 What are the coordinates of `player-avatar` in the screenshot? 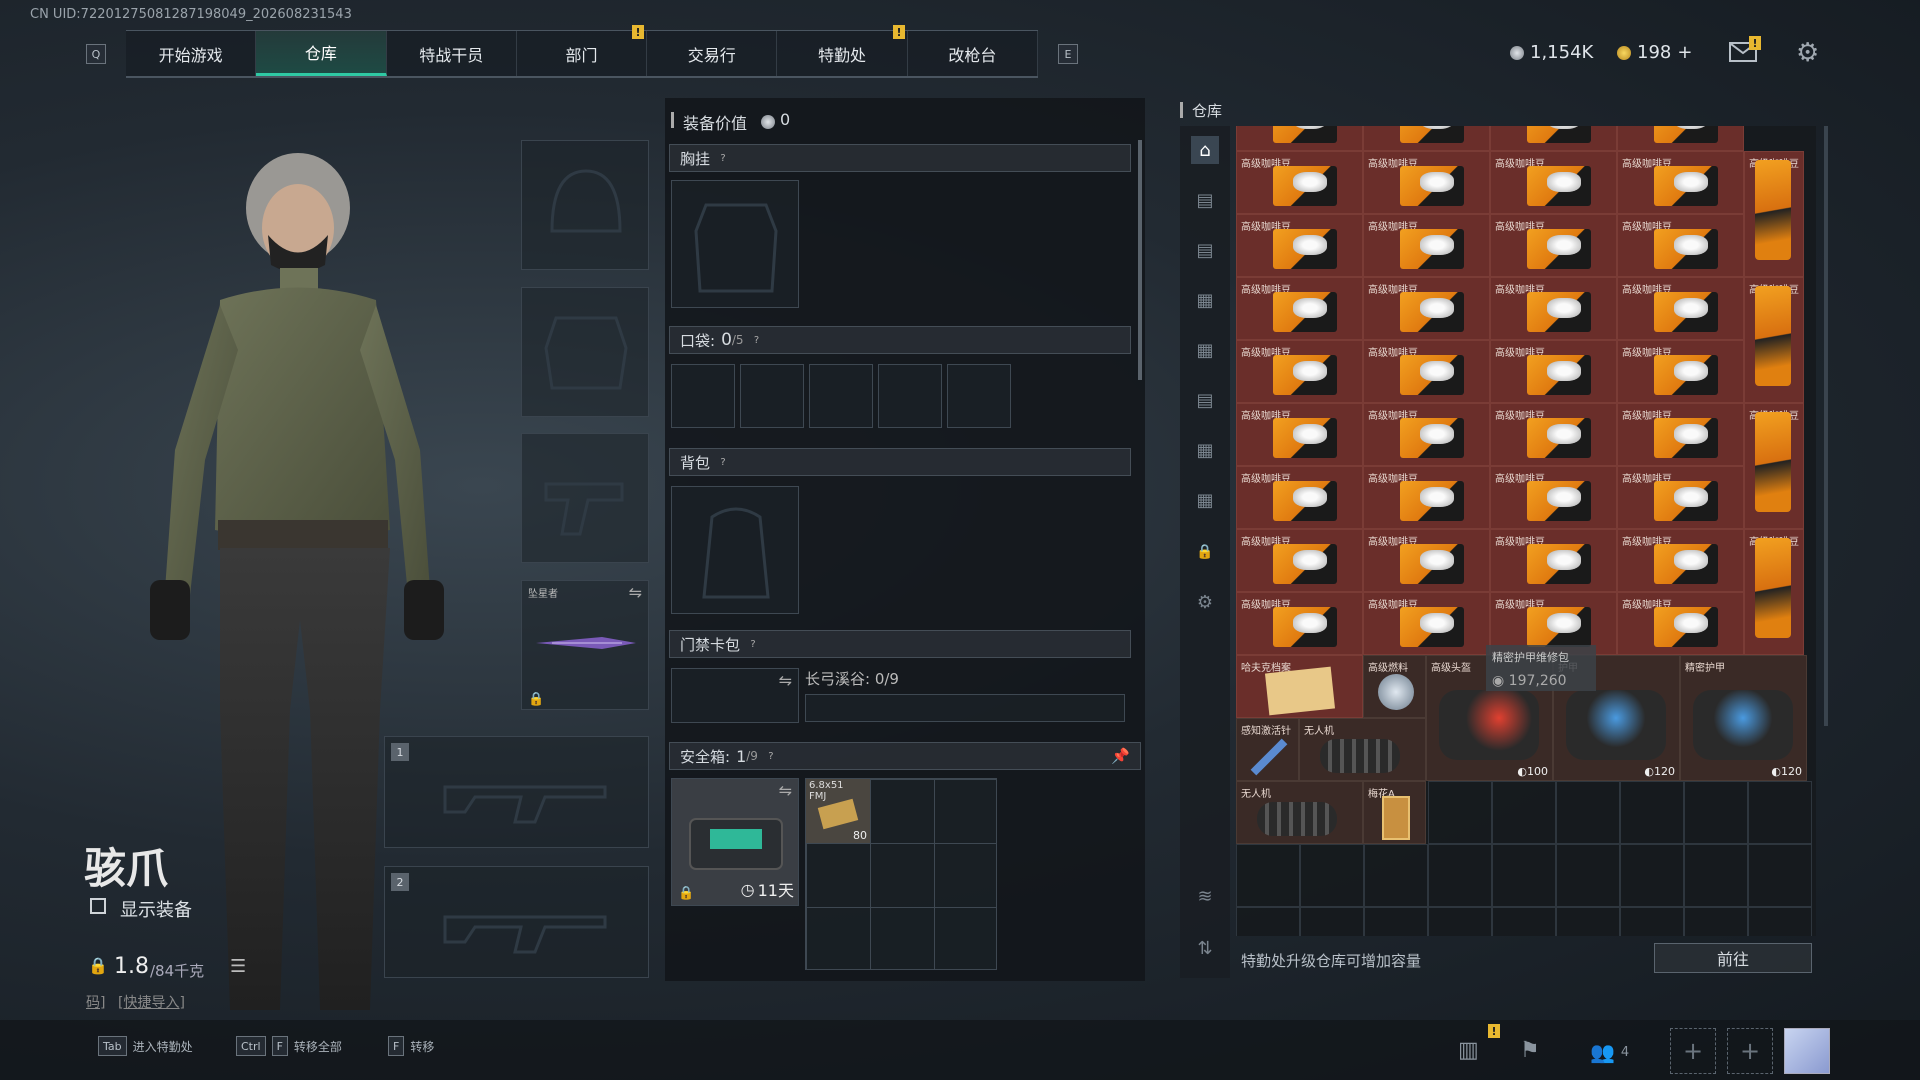 It's located at (1807, 1051).